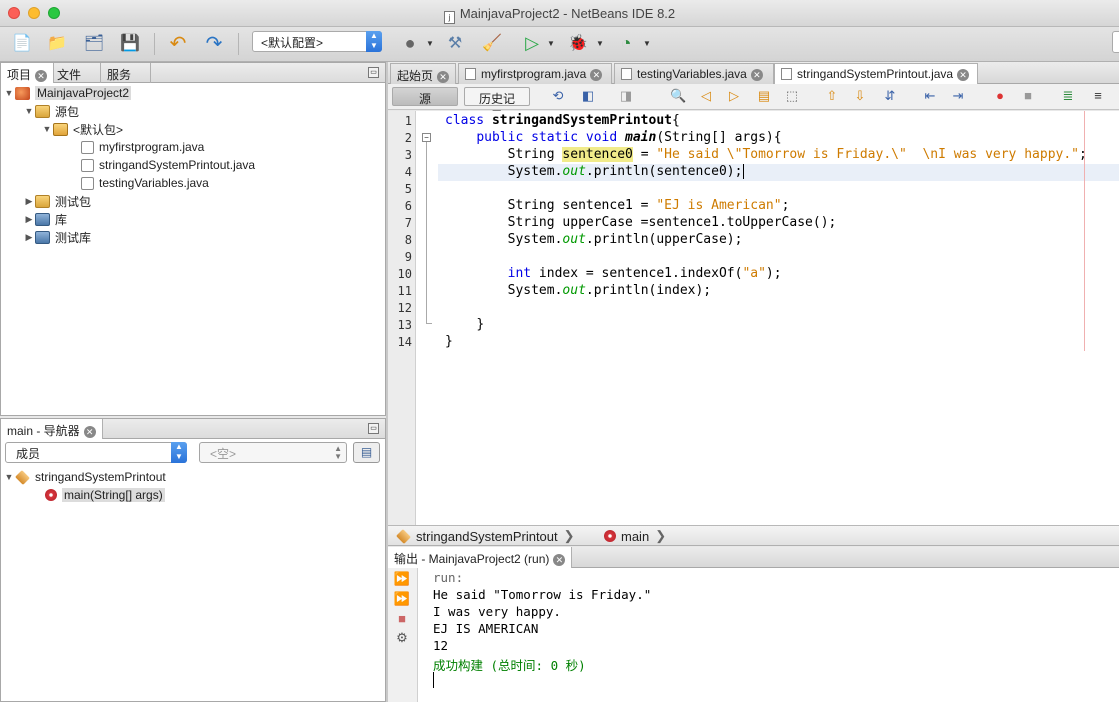 This screenshot has width=1119, height=702. I want to click on tab-files: 文件, so click(76, 73).